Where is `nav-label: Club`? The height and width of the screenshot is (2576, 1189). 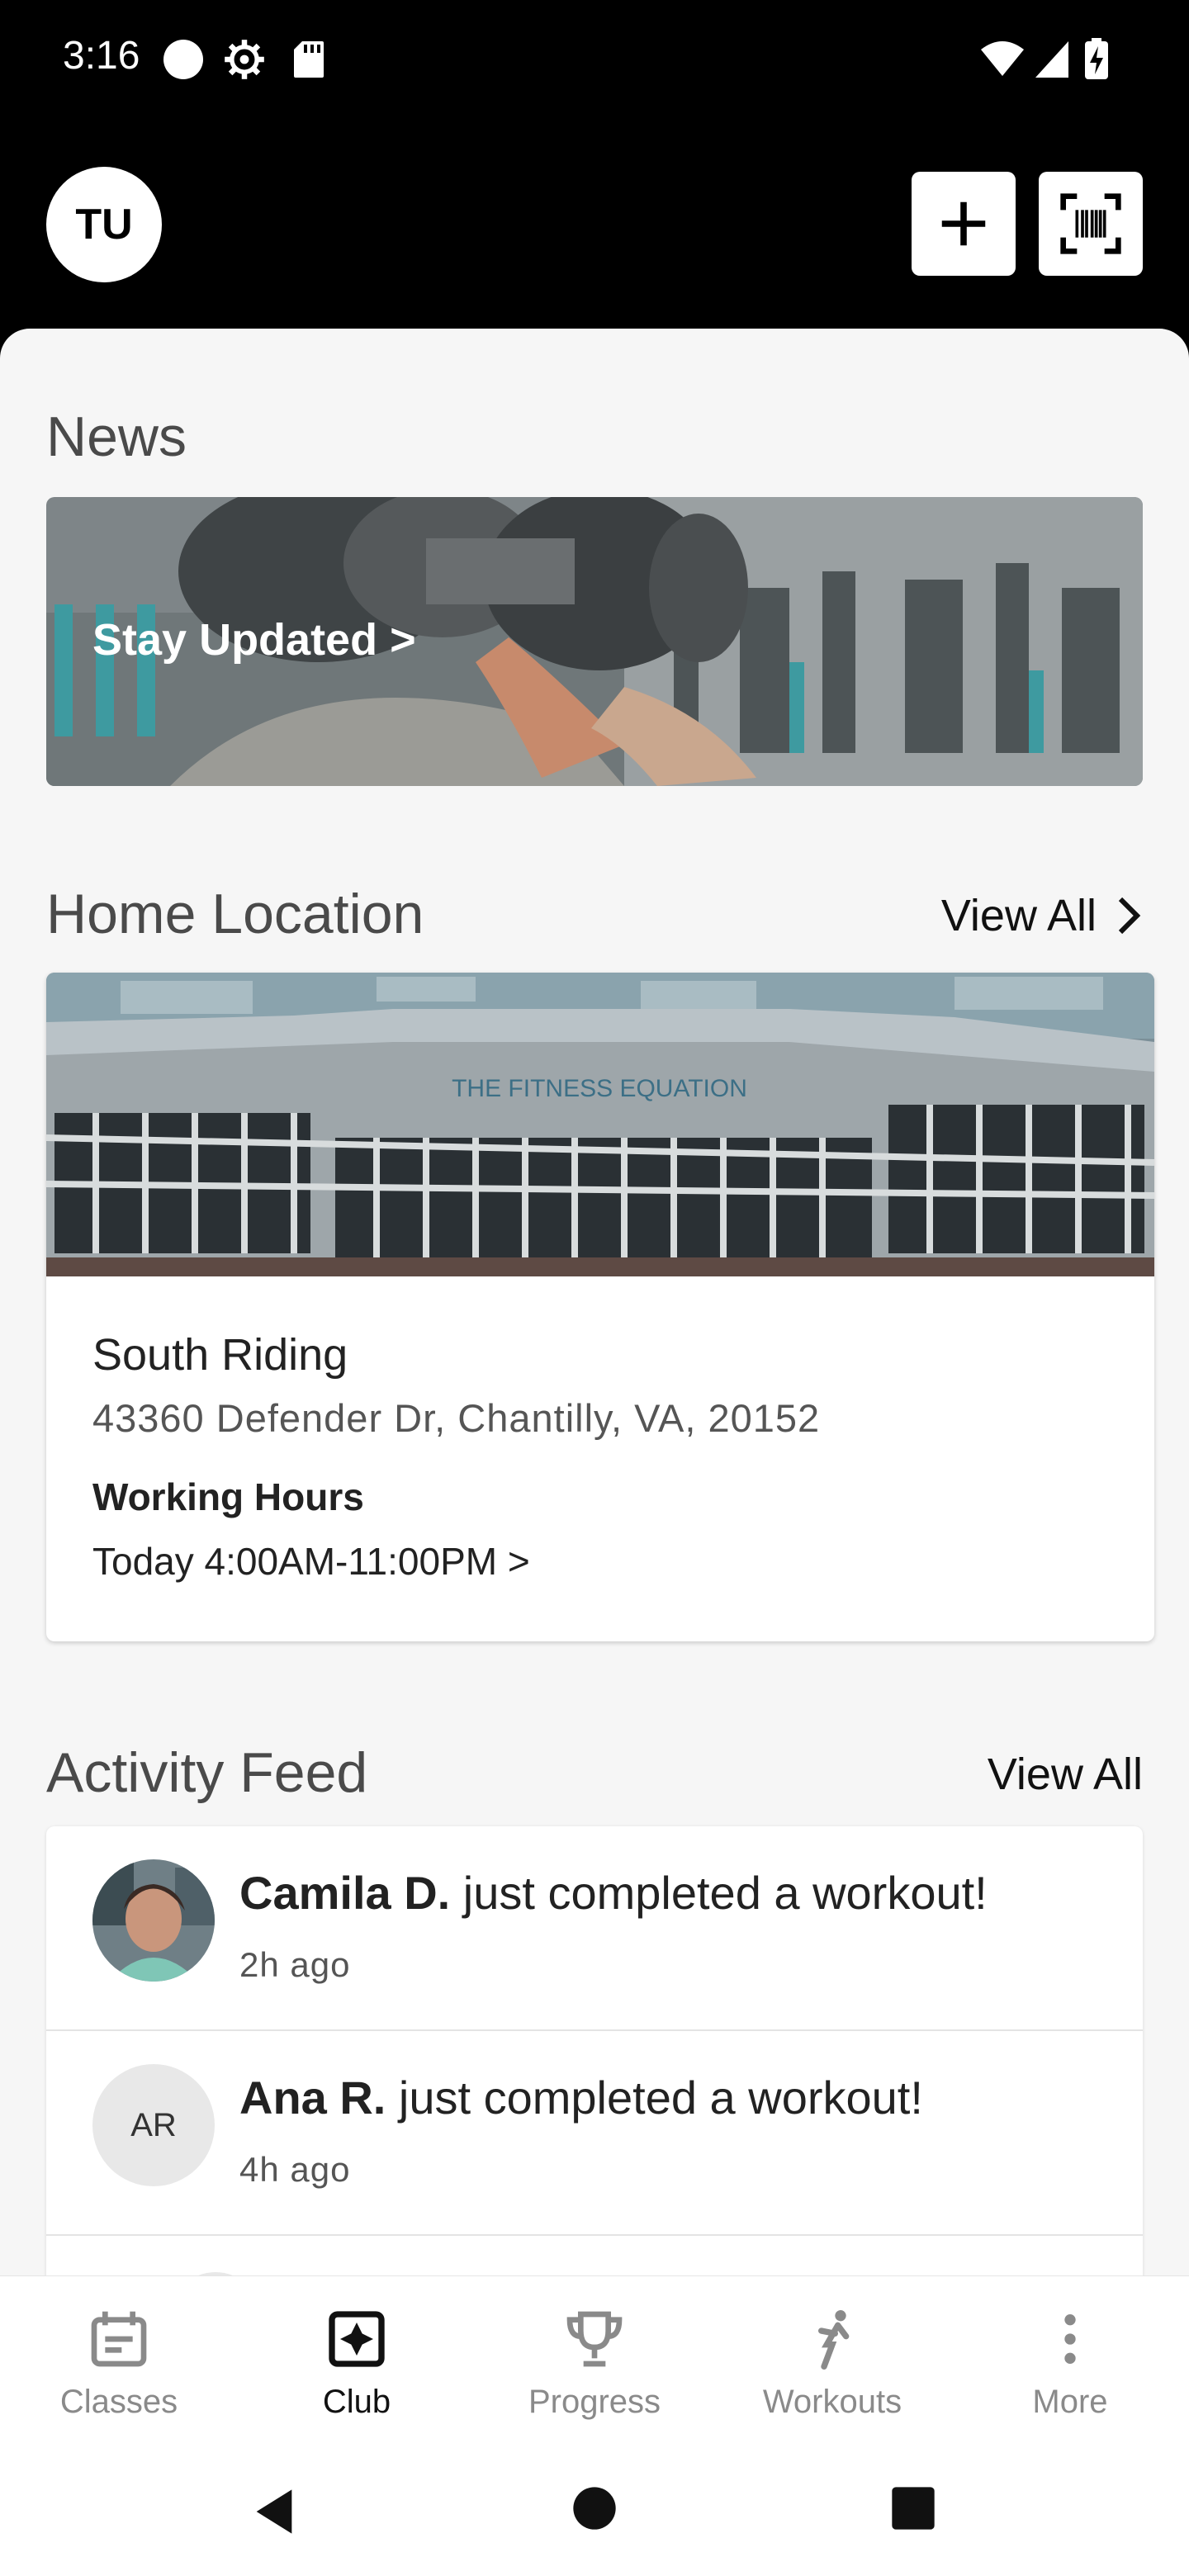
nav-label: Club is located at coordinates (356, 2402).